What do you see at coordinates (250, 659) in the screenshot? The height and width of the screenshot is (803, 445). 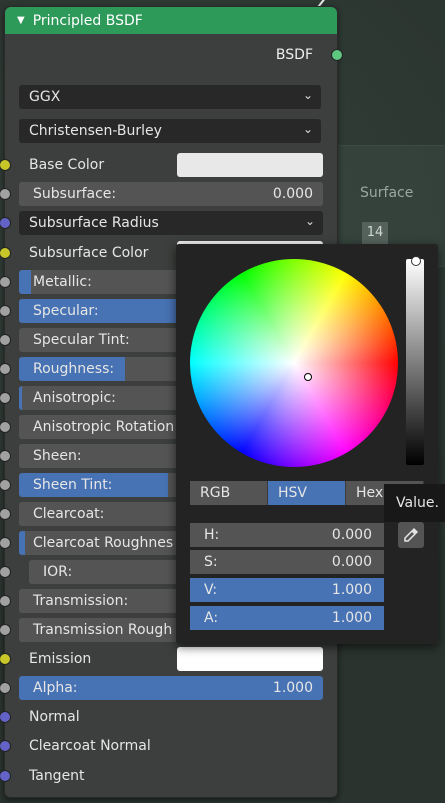 I see `emission-color-swatch` at bounding box center [250, 659].